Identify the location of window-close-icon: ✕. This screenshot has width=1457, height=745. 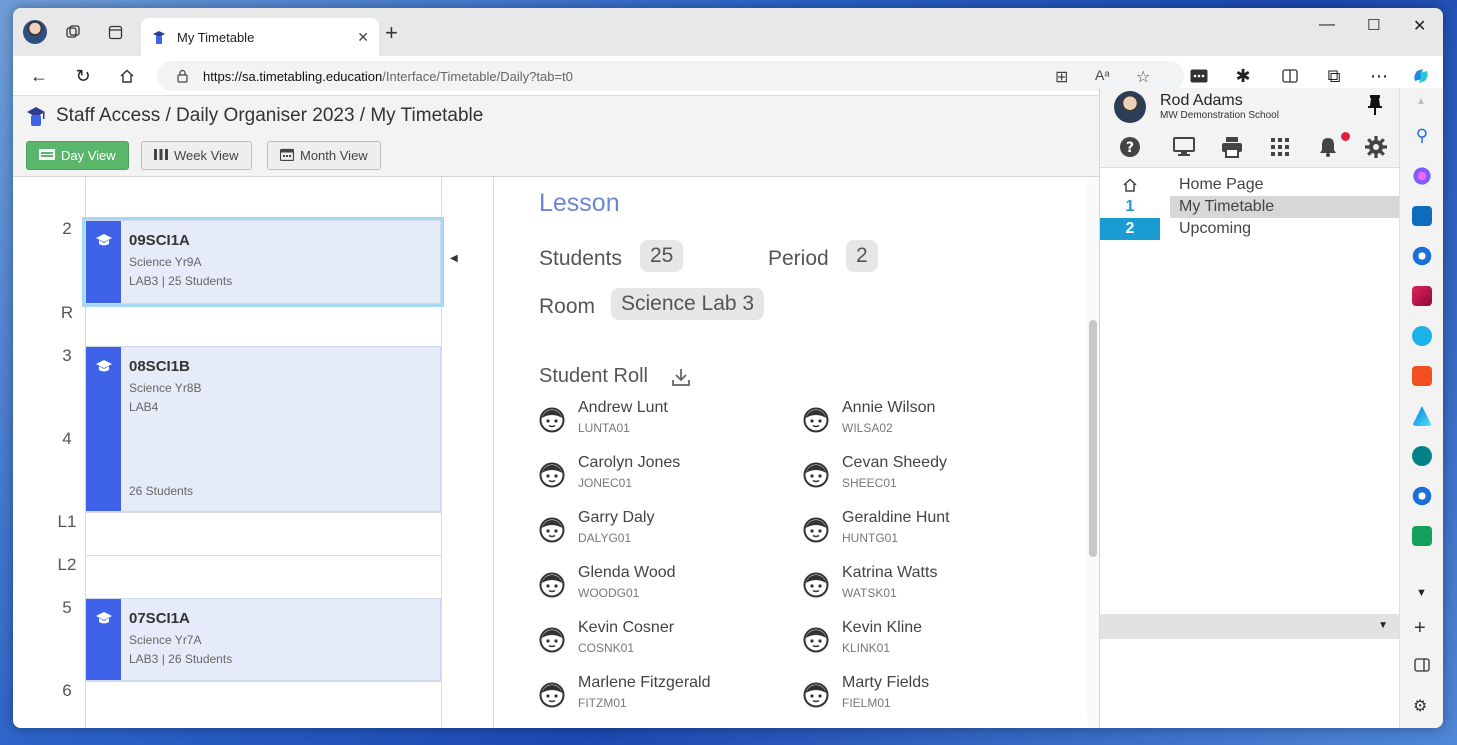
(1419, 26).